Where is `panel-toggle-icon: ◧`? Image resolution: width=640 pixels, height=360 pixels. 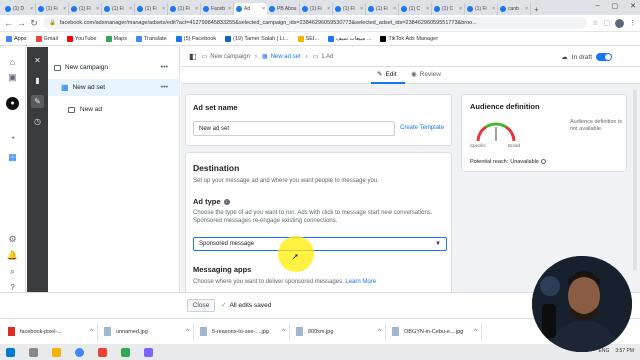 panel-toggle-icon: ◧ is located at coordinates (193, 56).